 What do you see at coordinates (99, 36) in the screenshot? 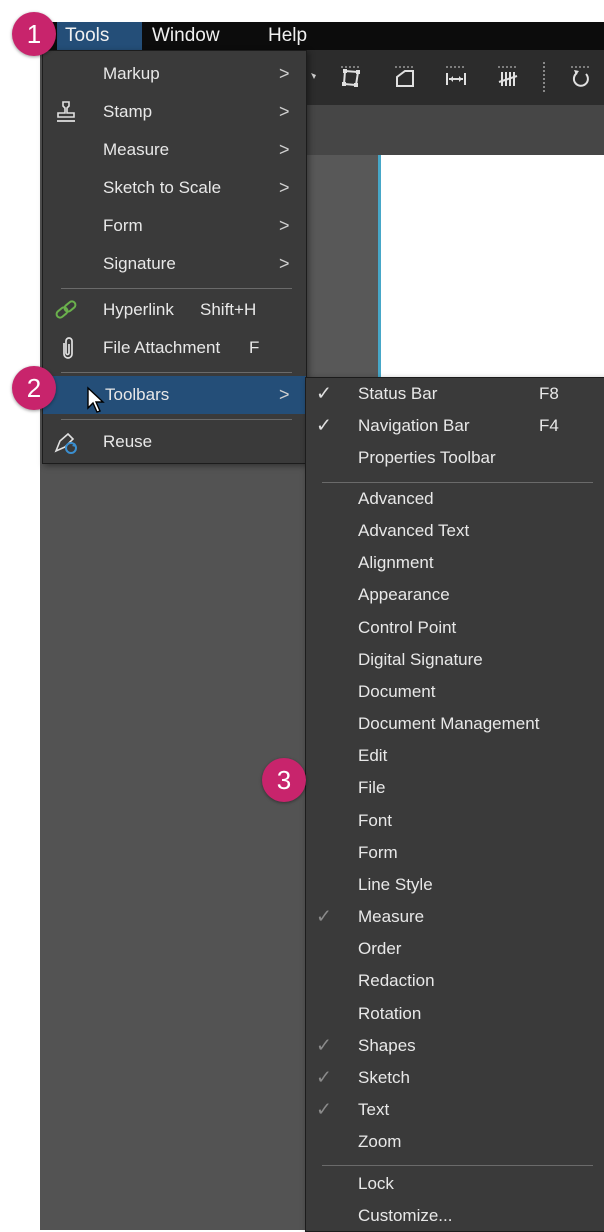
I see `menu-tools: Tools` at bounding box center [99, 36].